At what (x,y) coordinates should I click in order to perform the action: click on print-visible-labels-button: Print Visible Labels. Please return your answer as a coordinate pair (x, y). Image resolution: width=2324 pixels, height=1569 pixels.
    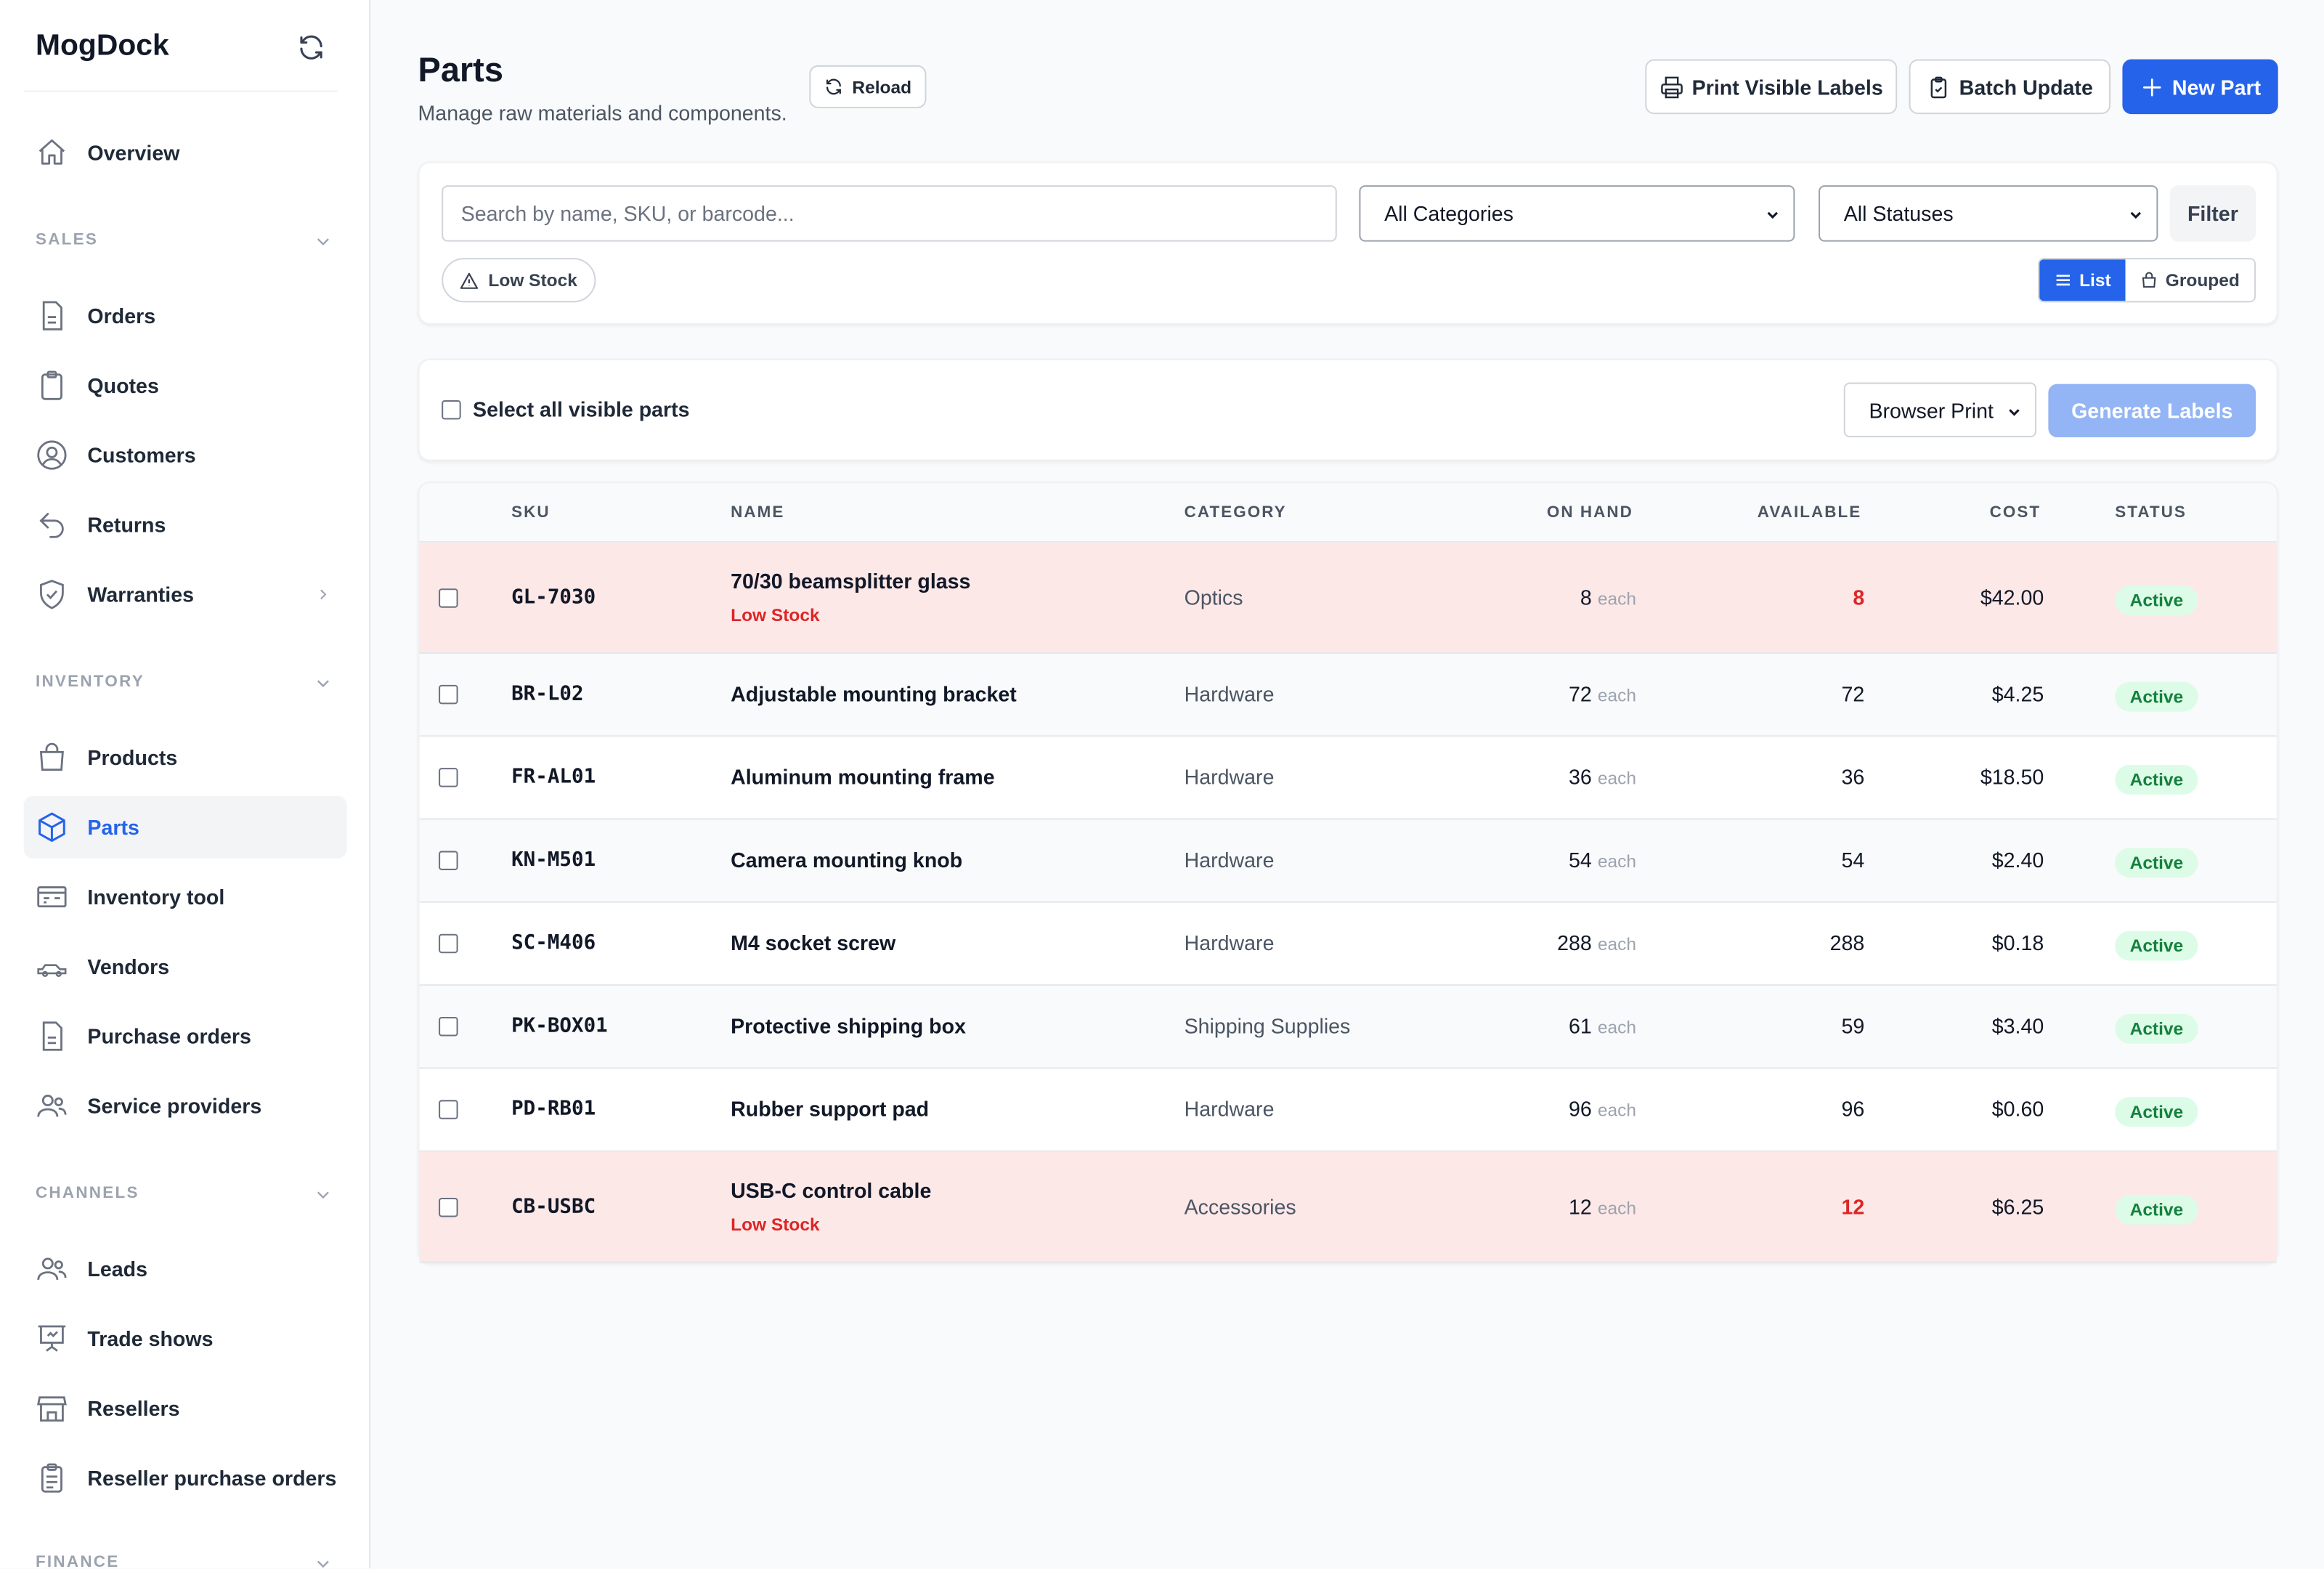
    Looking at the image, I should click on (1771, 87).